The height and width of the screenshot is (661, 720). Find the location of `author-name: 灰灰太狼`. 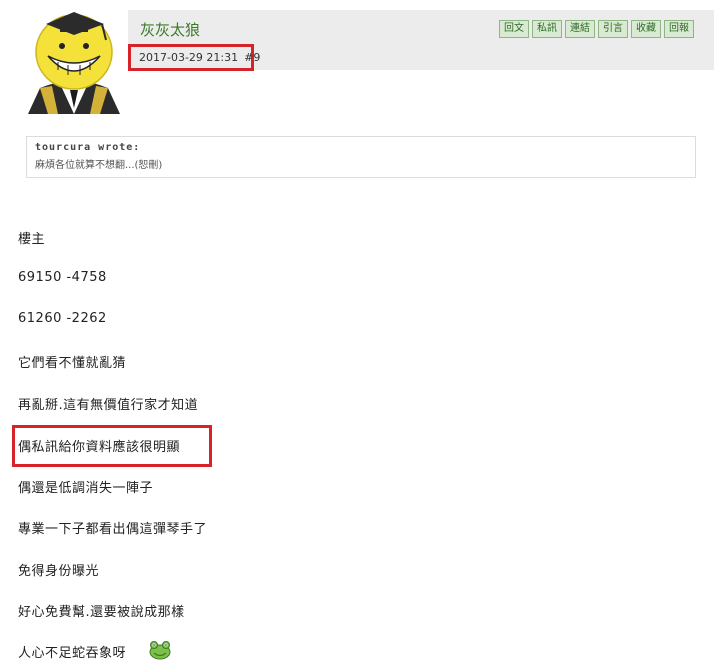

author-name: 灰灰太狼 is located at coordinates (170, 29).